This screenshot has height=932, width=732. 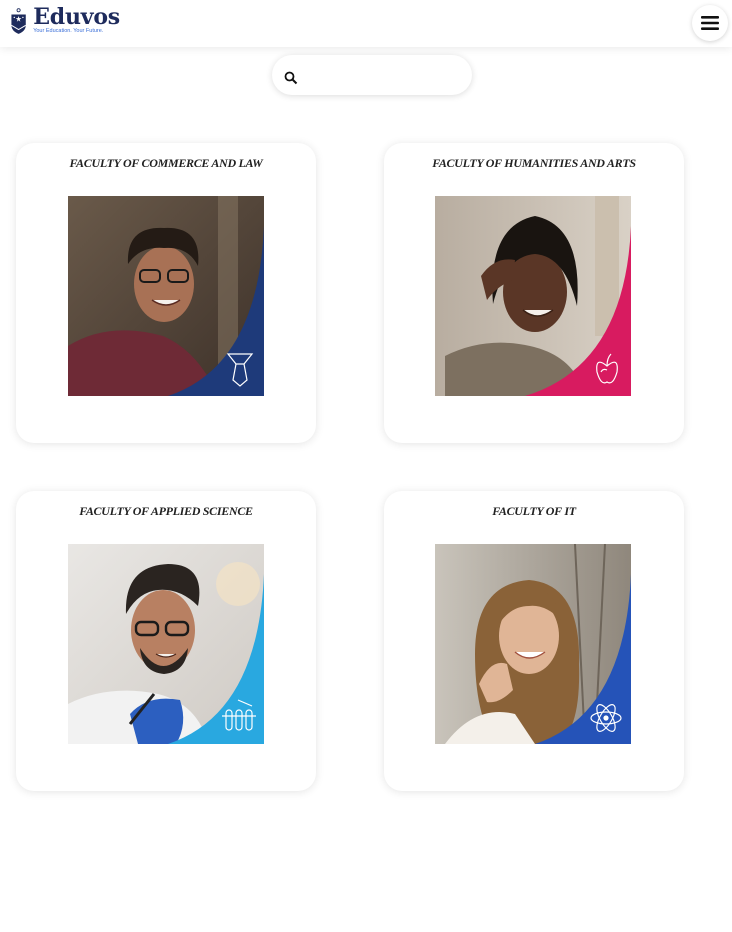 What do you see at coordinates (534, 163) in the screenshot?
I see `faculty-title: FACULTY OF HUMANITIES AND ARTS` at bounding box center [534, 163].